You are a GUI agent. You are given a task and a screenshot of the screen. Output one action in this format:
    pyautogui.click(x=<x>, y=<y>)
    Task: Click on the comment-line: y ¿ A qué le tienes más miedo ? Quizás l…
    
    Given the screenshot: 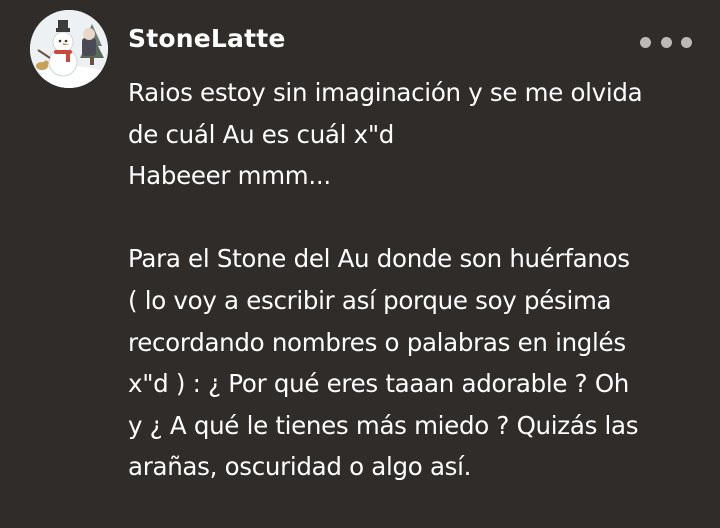 What is the action you would take?
    pyautogui.click(x=383, y=425)
    